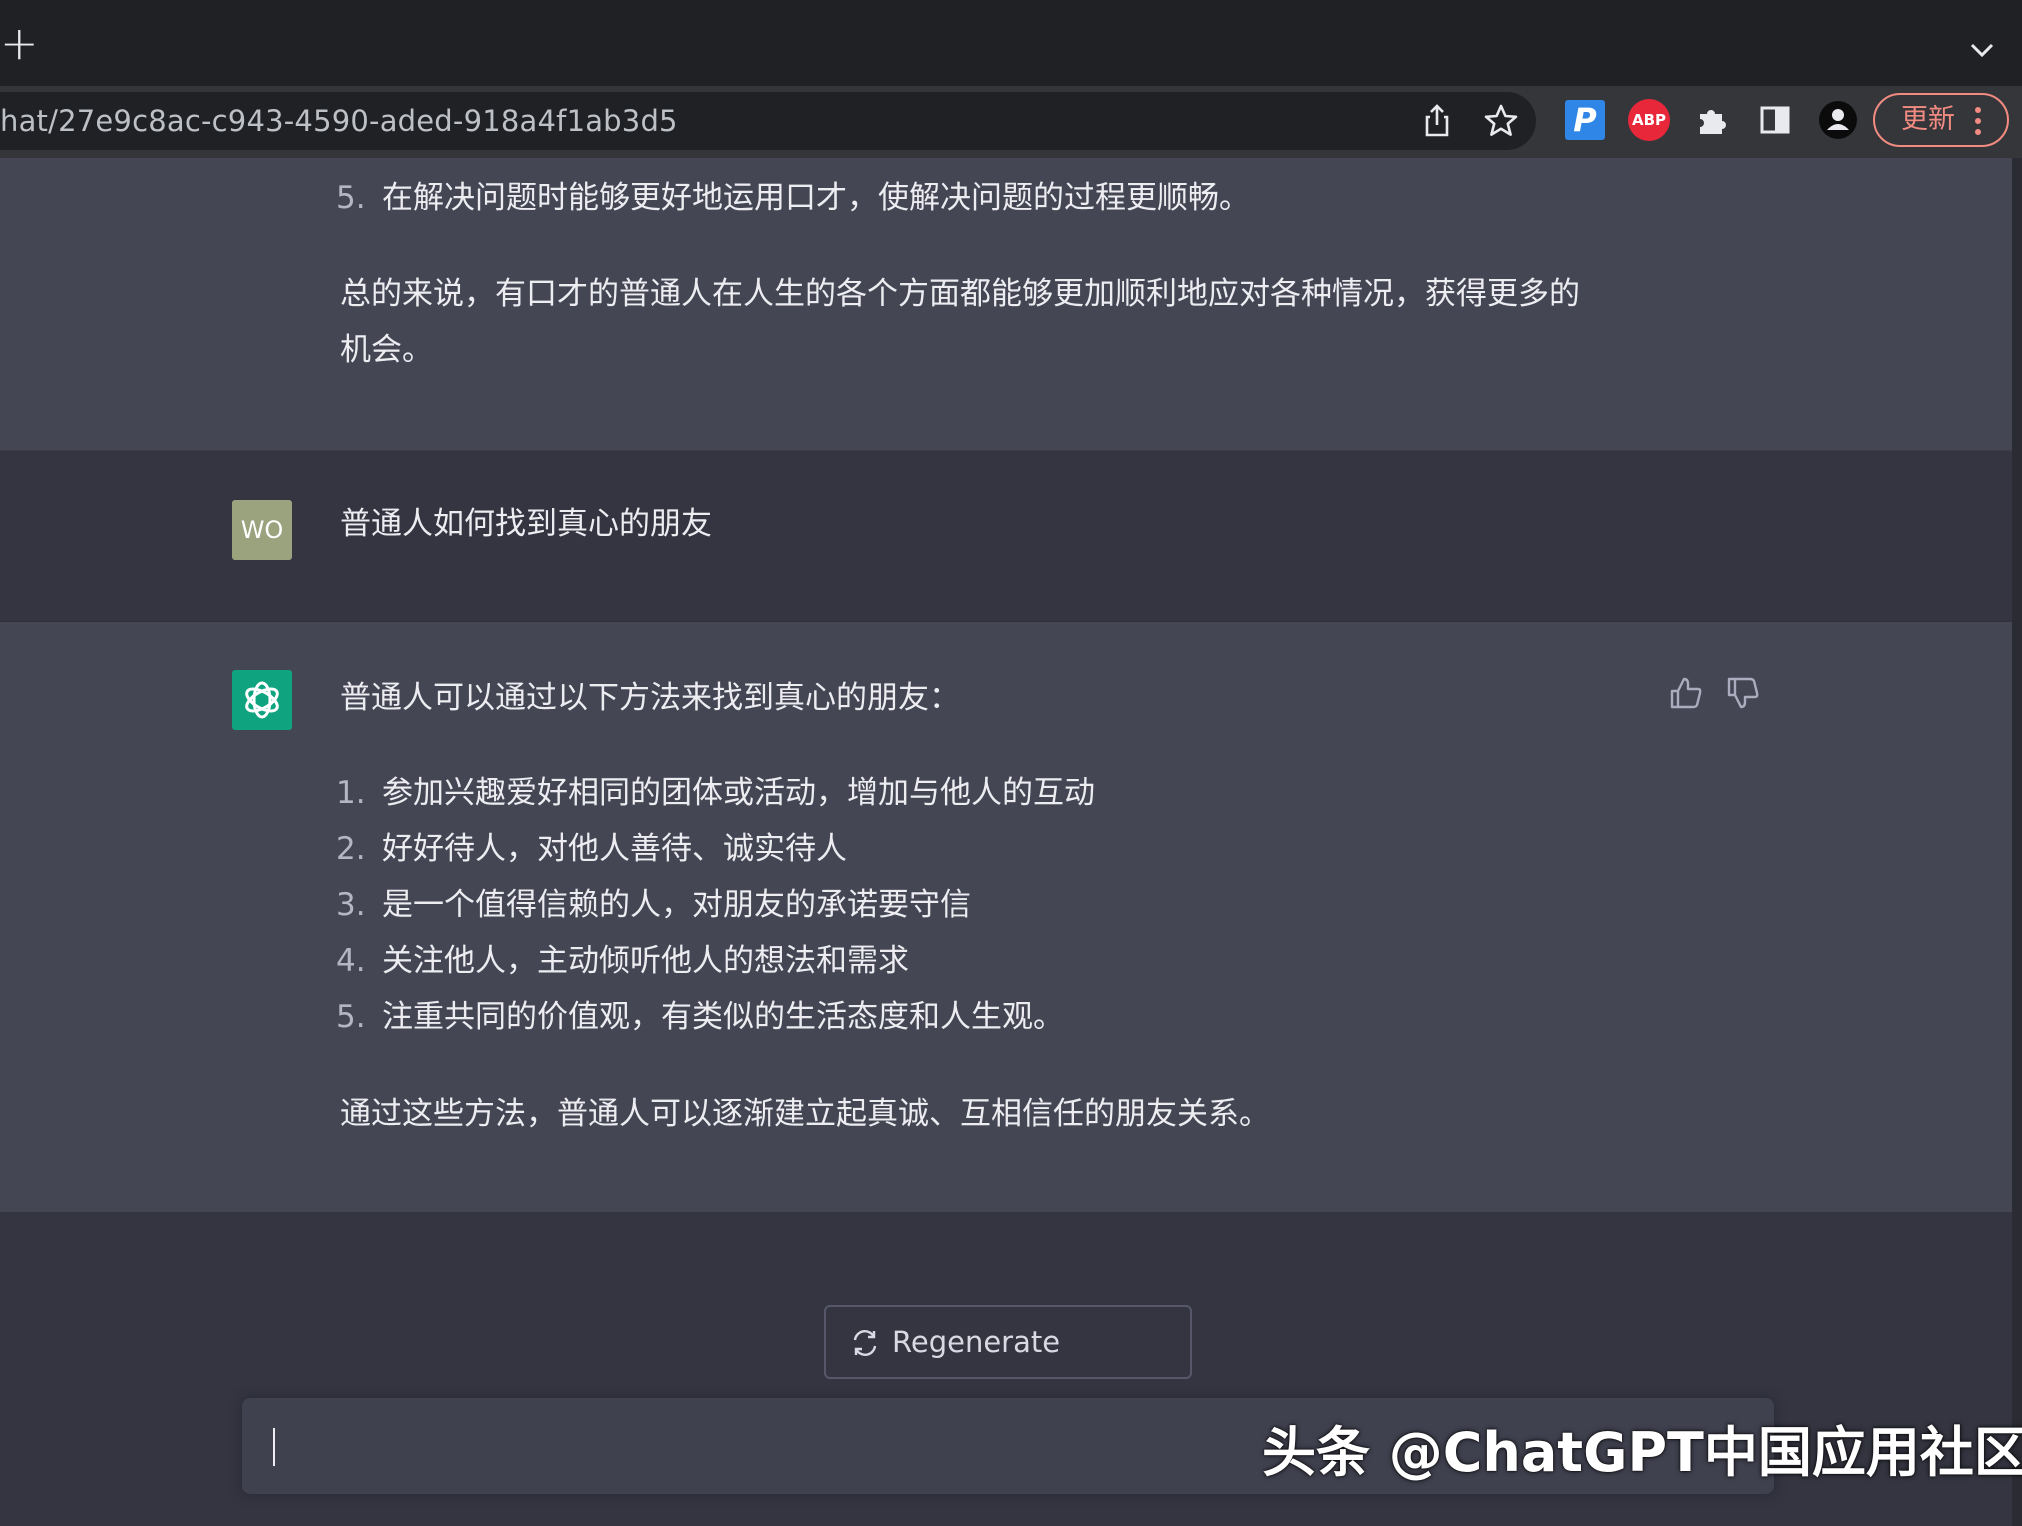 This screenshot has height=1526, width=2022. I want to click on update-button: 更新, so click(1941, 120).